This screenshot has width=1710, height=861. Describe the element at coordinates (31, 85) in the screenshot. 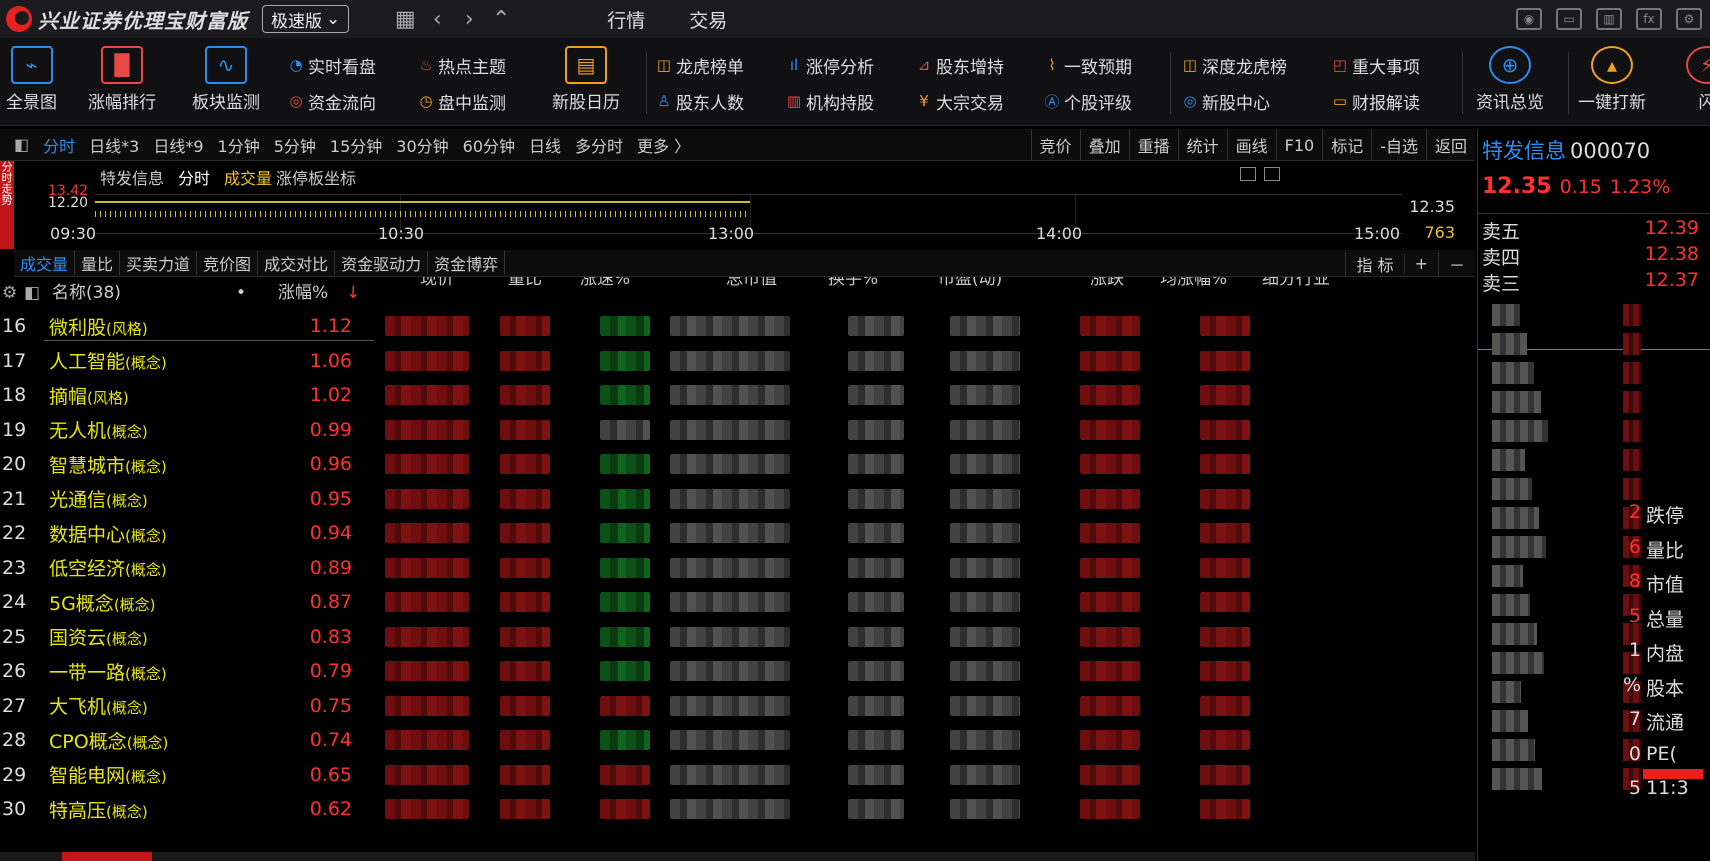

I see `panorama-button: ⌁ 全景图` at that location.